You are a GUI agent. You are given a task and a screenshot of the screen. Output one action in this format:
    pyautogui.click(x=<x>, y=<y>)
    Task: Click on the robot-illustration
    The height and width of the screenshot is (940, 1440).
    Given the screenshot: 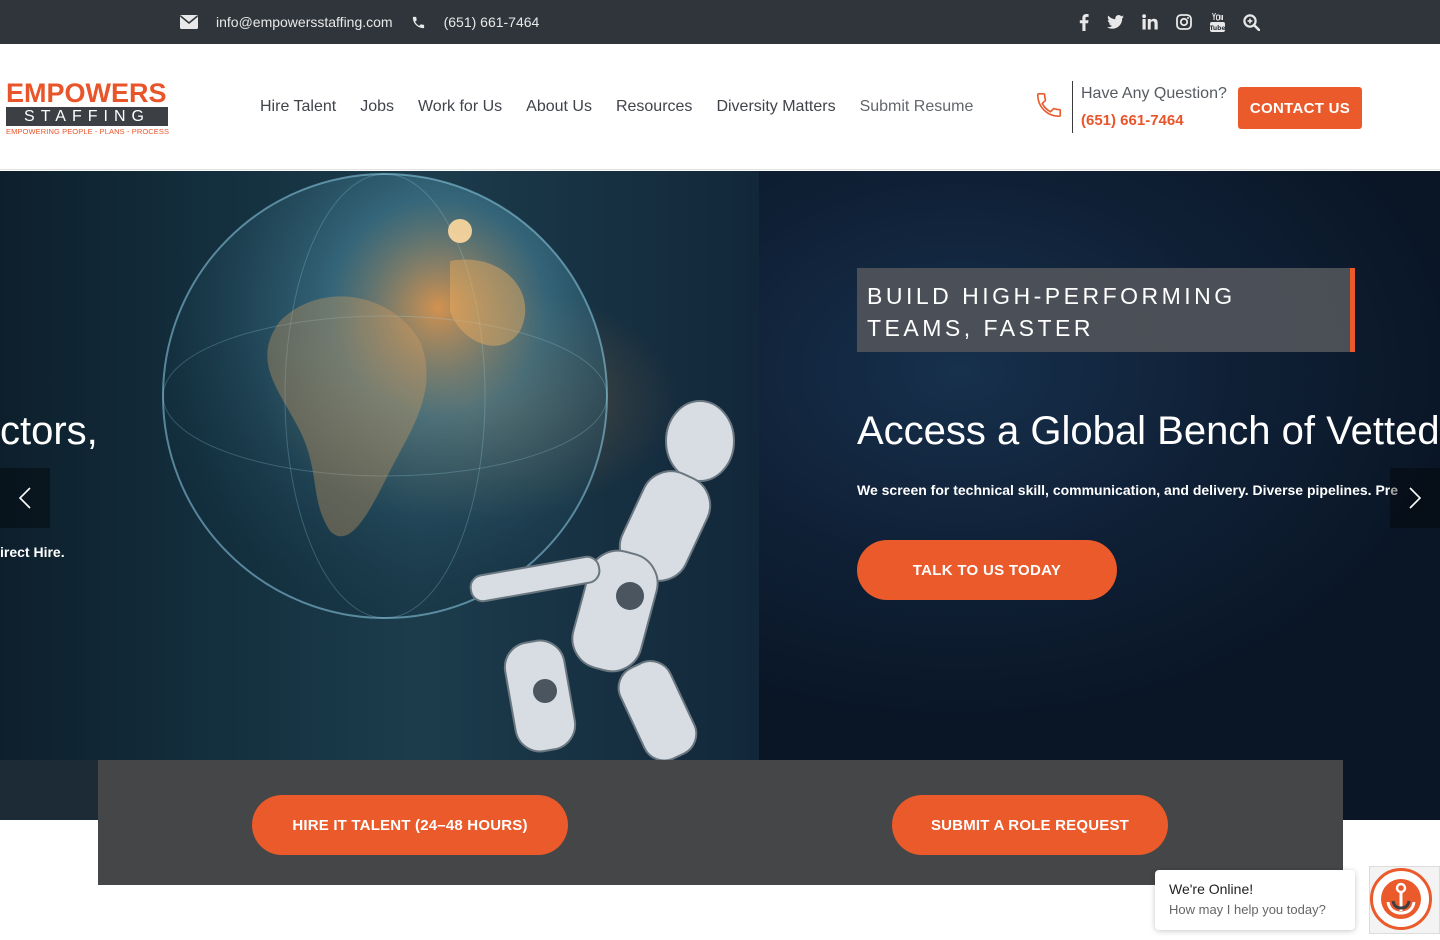 What is the action you would take?
    pyautogui.click(x=602, y=580)
    